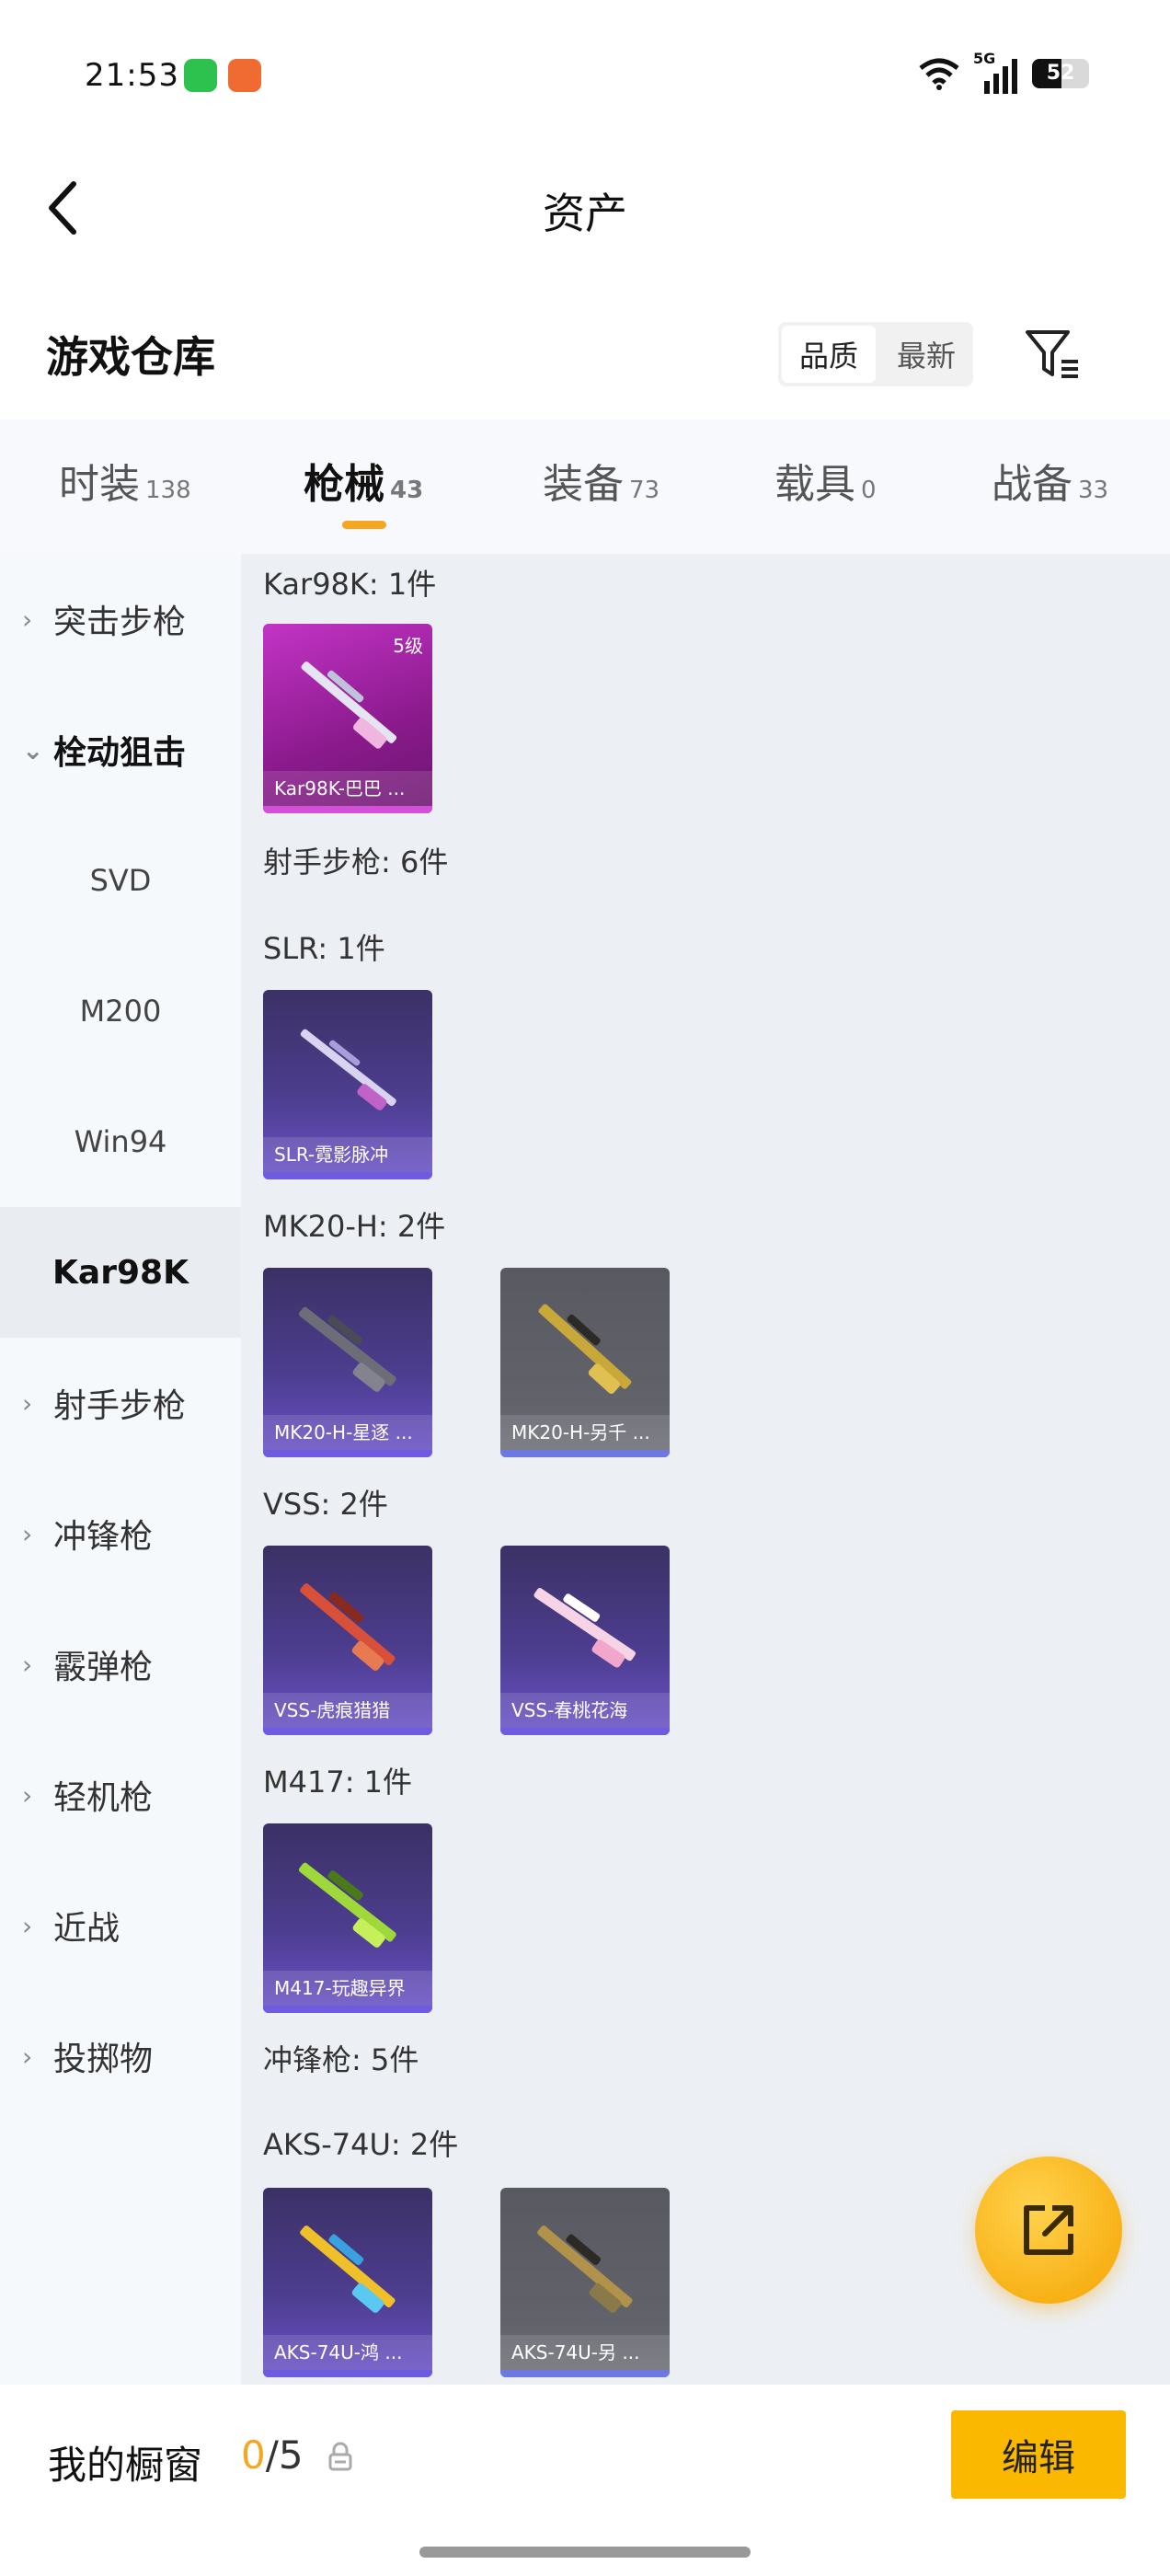 Image resolution: width=1170 pixels, height=2576 pixels. What do you see at coordinates (325, 1504) in the screenshot?
I see `section-label: VSS: 2件` at bounding box center [325, 1504].